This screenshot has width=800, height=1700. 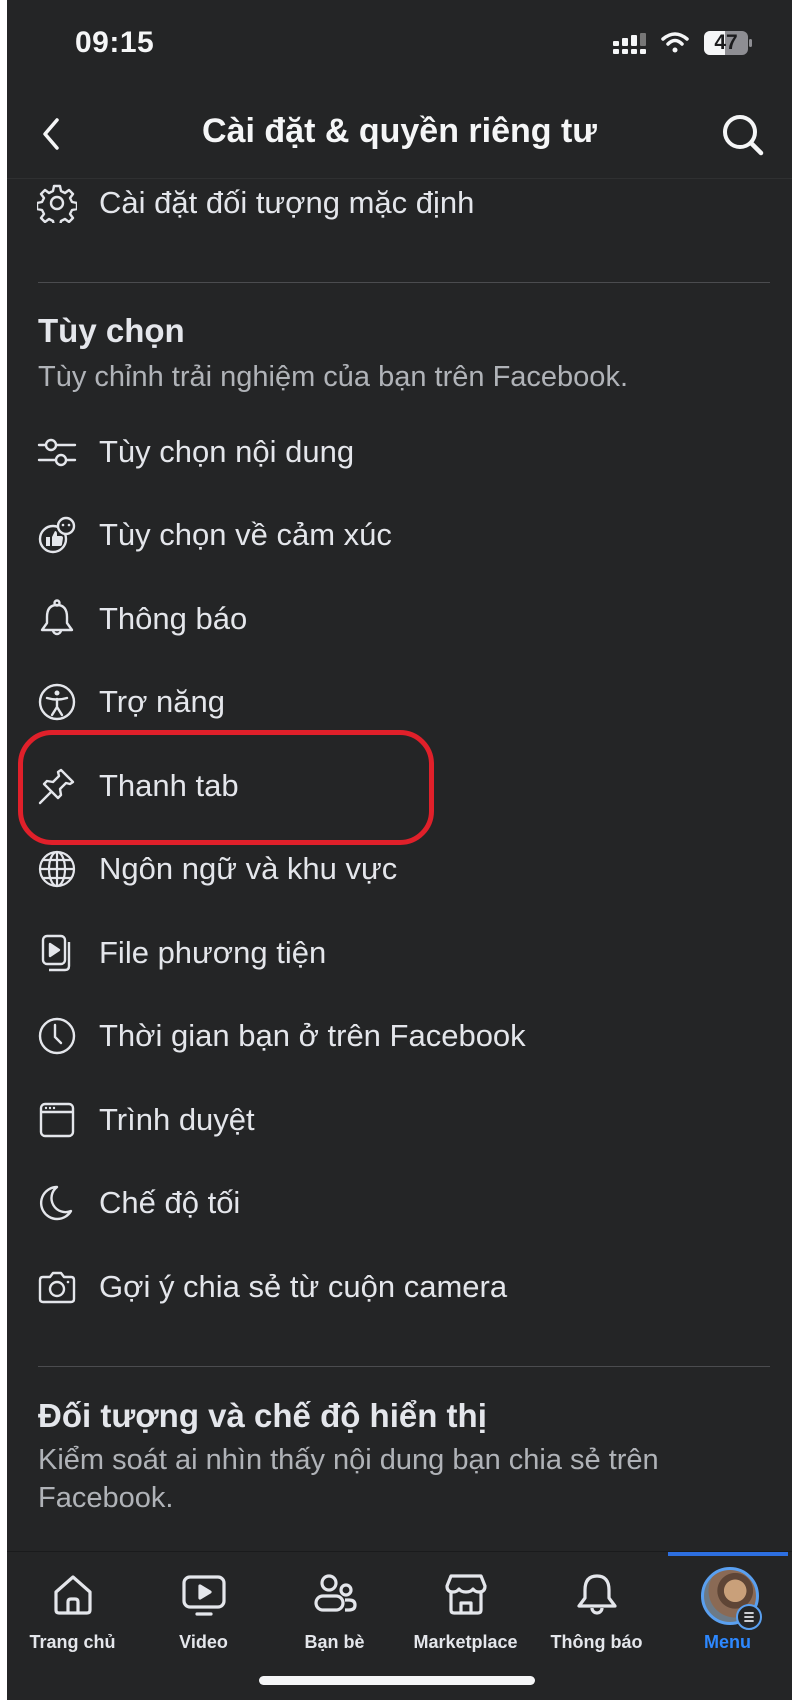 I want to click on menu-item-reaction-preferences: Tùy chọn về cảm xúc, so click(x=399, y=535).